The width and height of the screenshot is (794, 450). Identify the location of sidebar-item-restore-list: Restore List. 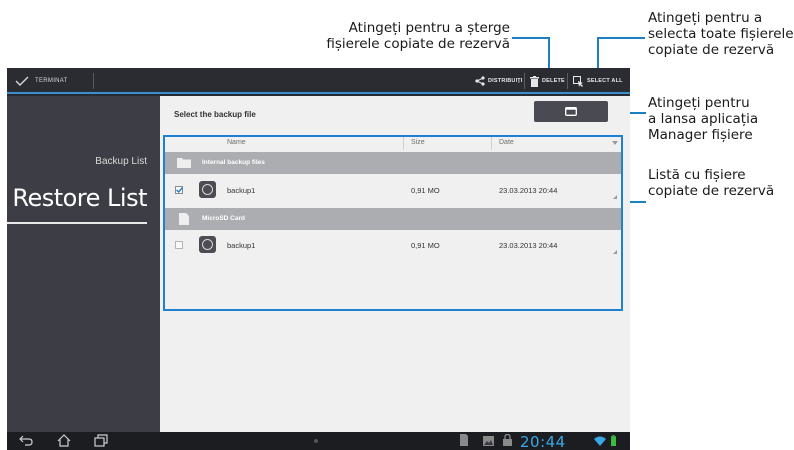
(79, 198).